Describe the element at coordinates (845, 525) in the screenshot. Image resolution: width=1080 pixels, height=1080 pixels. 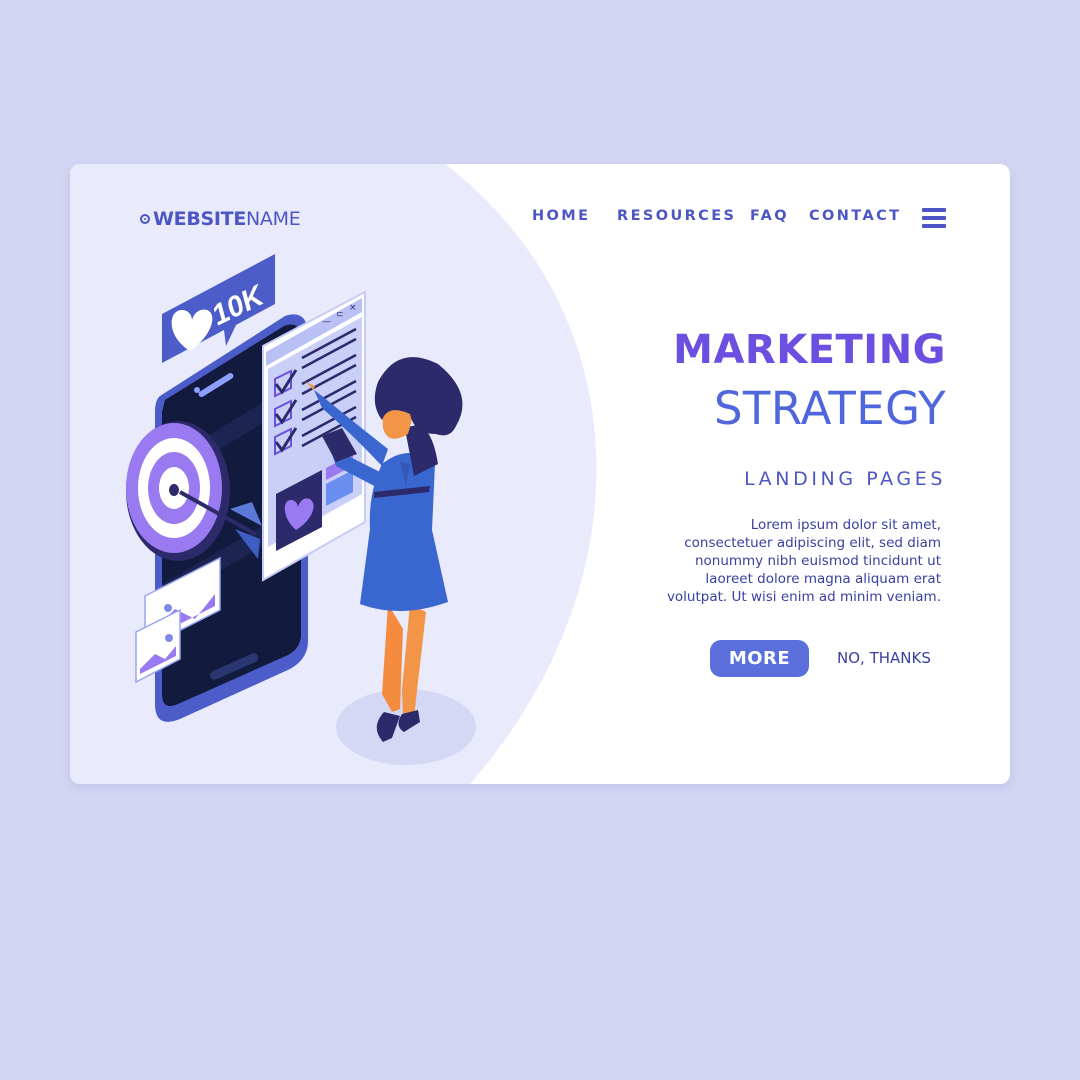
I see `body-line: Lorem ipsum dolor sit amet,` at that location.